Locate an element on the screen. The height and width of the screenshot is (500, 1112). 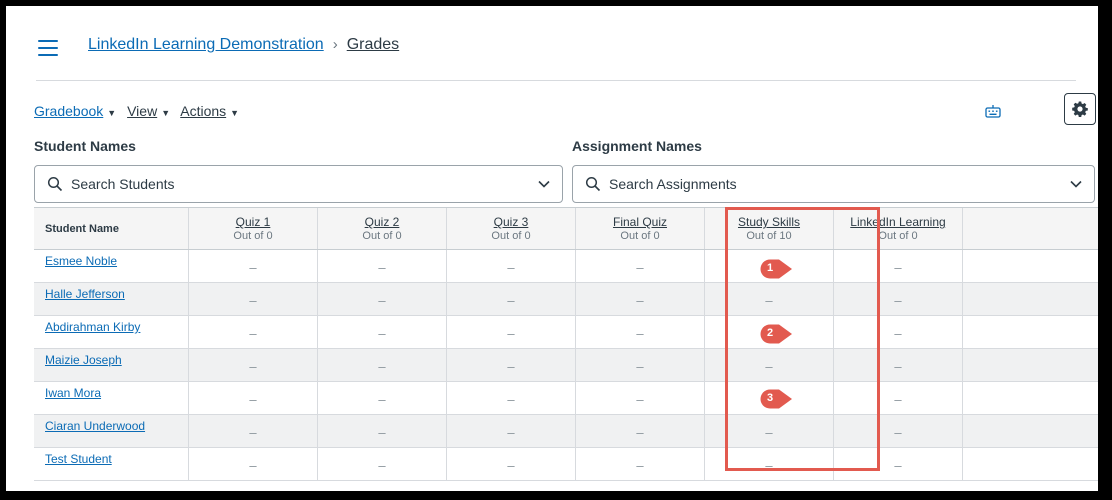
view-caret-icon: ▼ is located at coordinates (166, 113).